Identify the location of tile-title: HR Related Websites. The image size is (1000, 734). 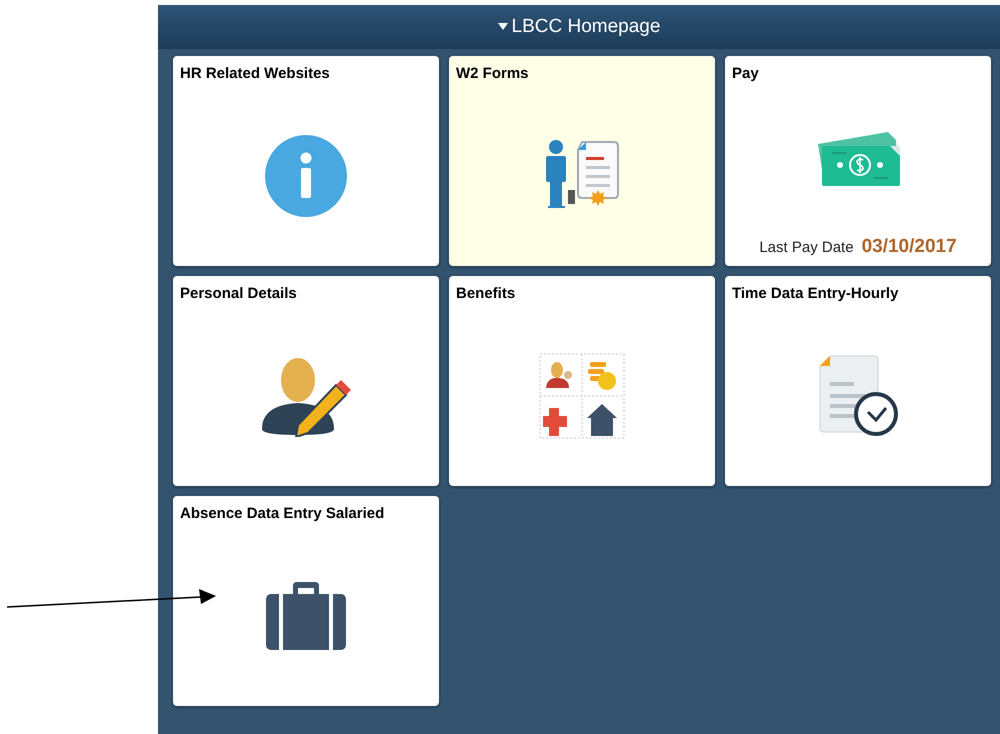
(255, 74).